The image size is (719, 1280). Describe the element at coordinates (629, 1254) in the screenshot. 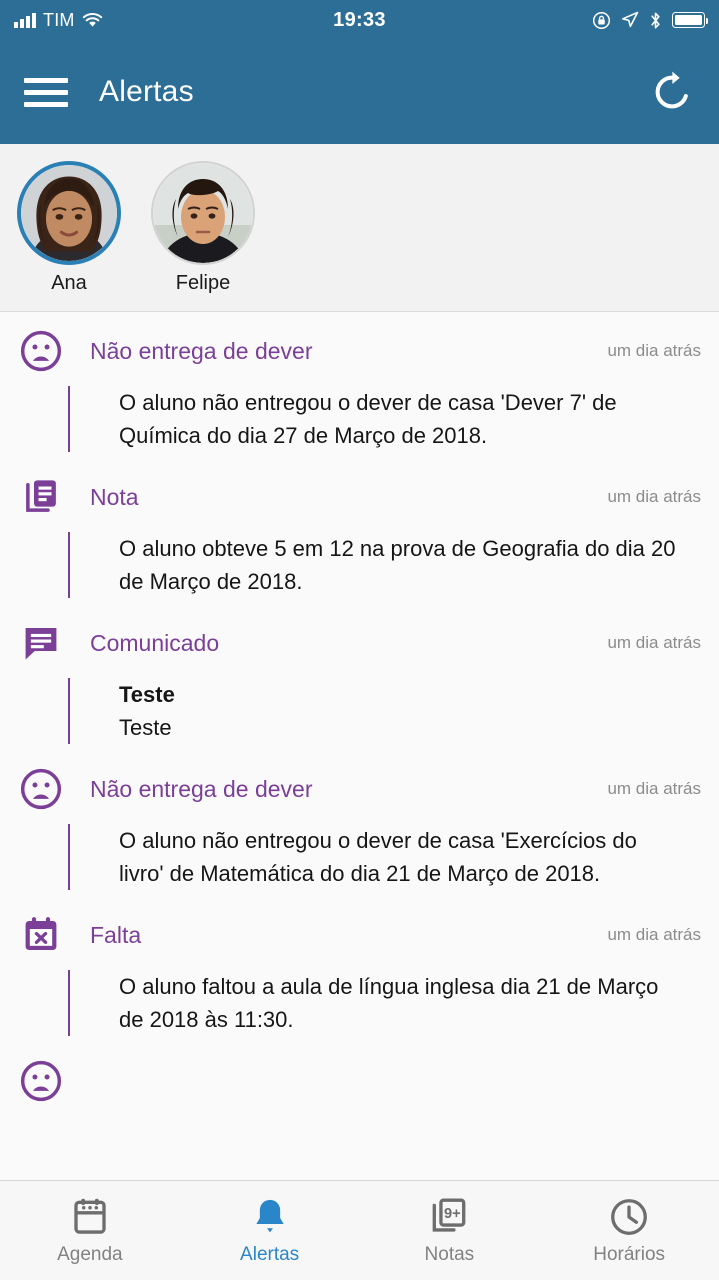

I see `tab-label: Horários` at that location.